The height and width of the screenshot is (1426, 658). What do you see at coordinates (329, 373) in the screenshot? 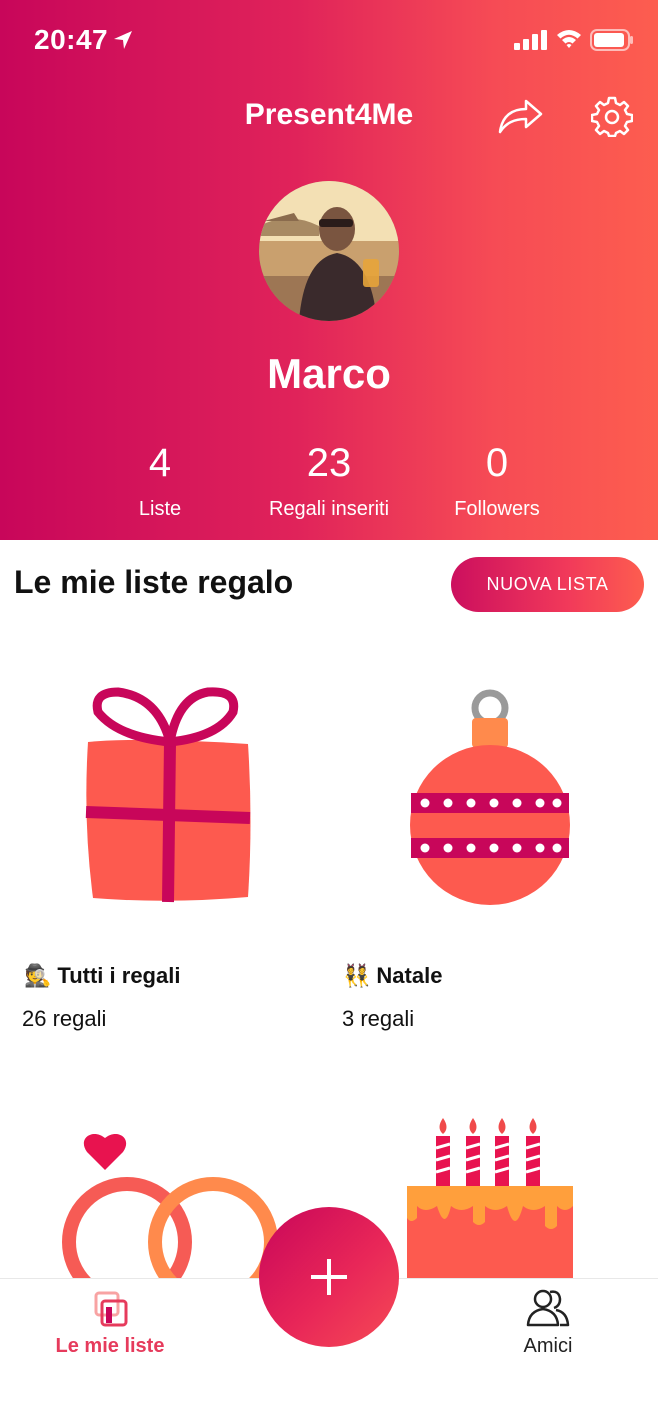
I see `profile-name: Marco` at bounding box center [329, 373].